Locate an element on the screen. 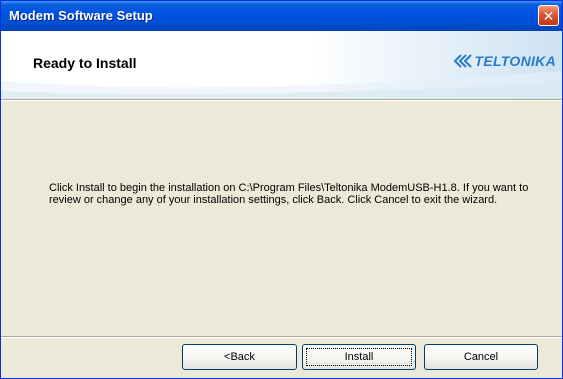  close-icon: ✕ is located at coordinates (548, 15).